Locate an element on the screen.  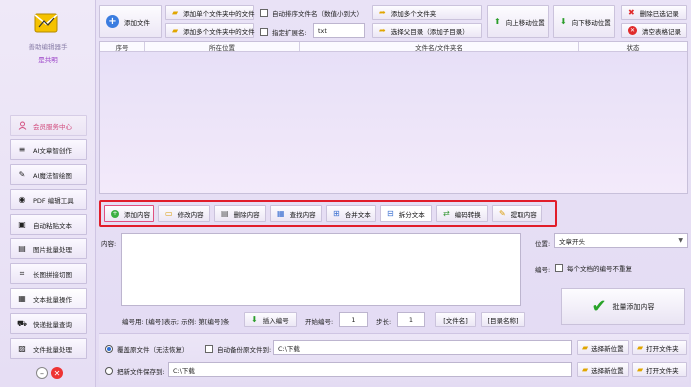
edit-content-icon: ▭ is located at coordinates (169, 213).